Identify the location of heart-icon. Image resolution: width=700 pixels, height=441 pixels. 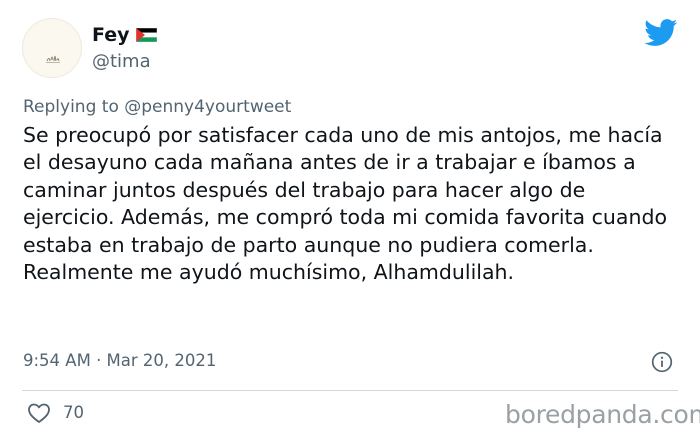
(39, 413).